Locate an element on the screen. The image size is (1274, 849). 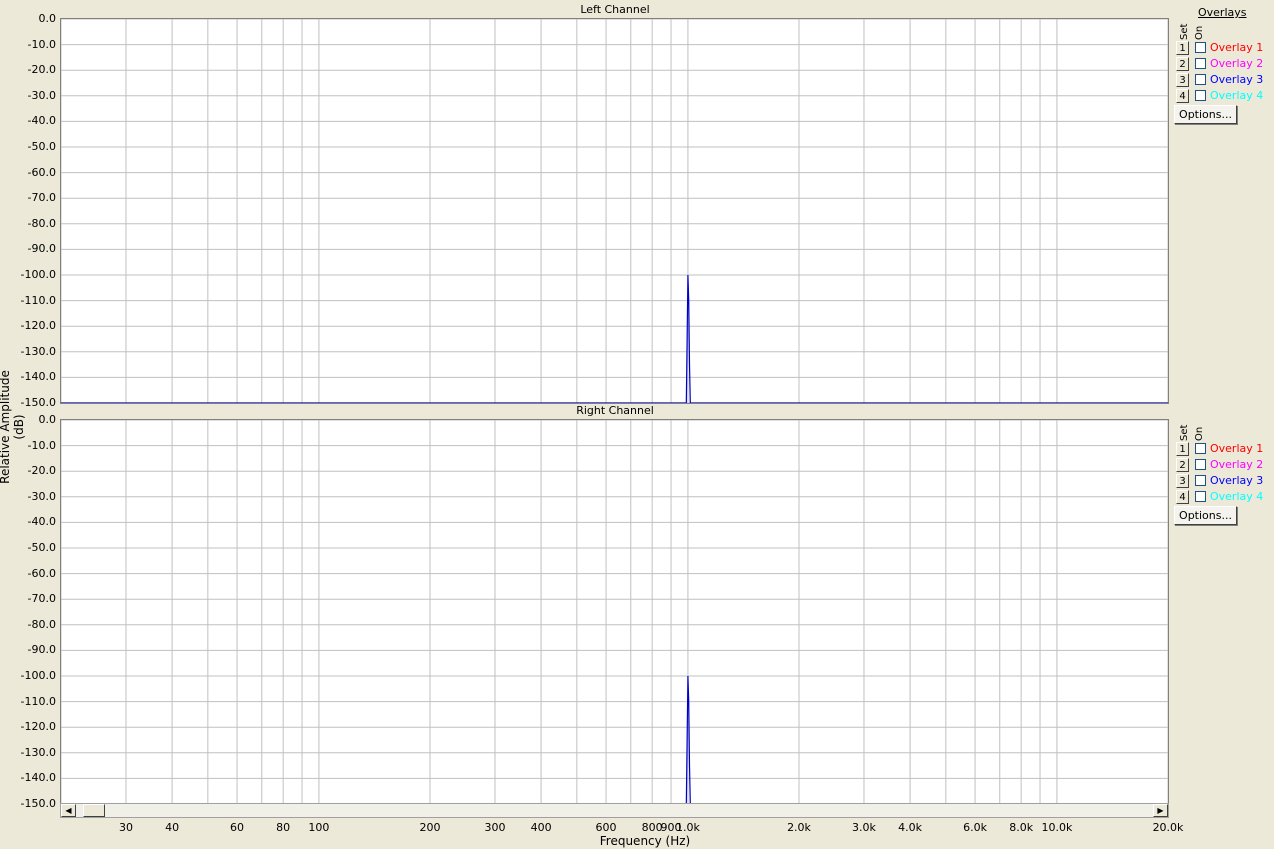
x-tick-label: 200 is located at coordinates (430, 827).